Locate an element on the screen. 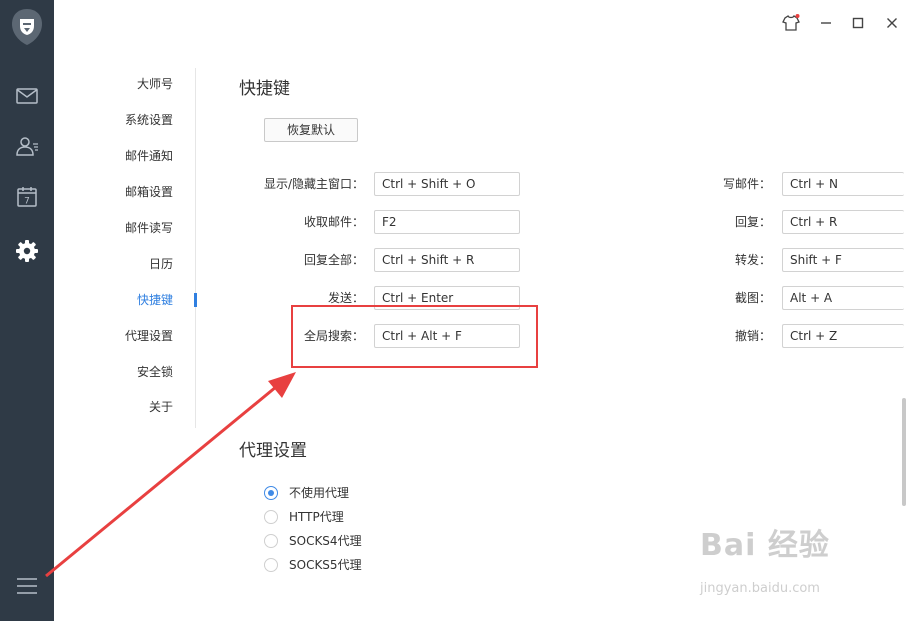  proxy-radio-socks5 is located at coordinates (271, 565).